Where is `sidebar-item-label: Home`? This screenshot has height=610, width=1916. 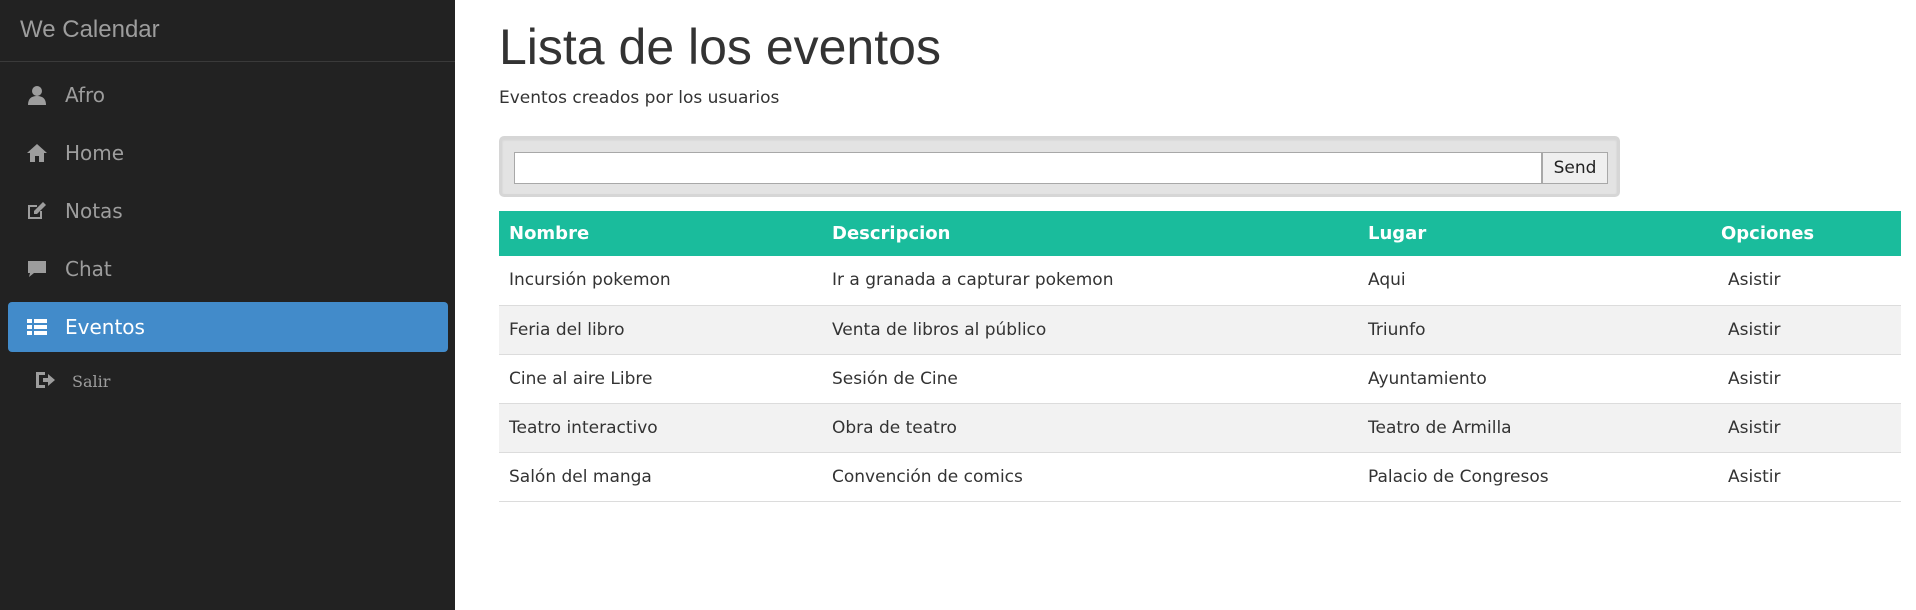 sidebar-item-label: Home is located at coordinates (95, 153).